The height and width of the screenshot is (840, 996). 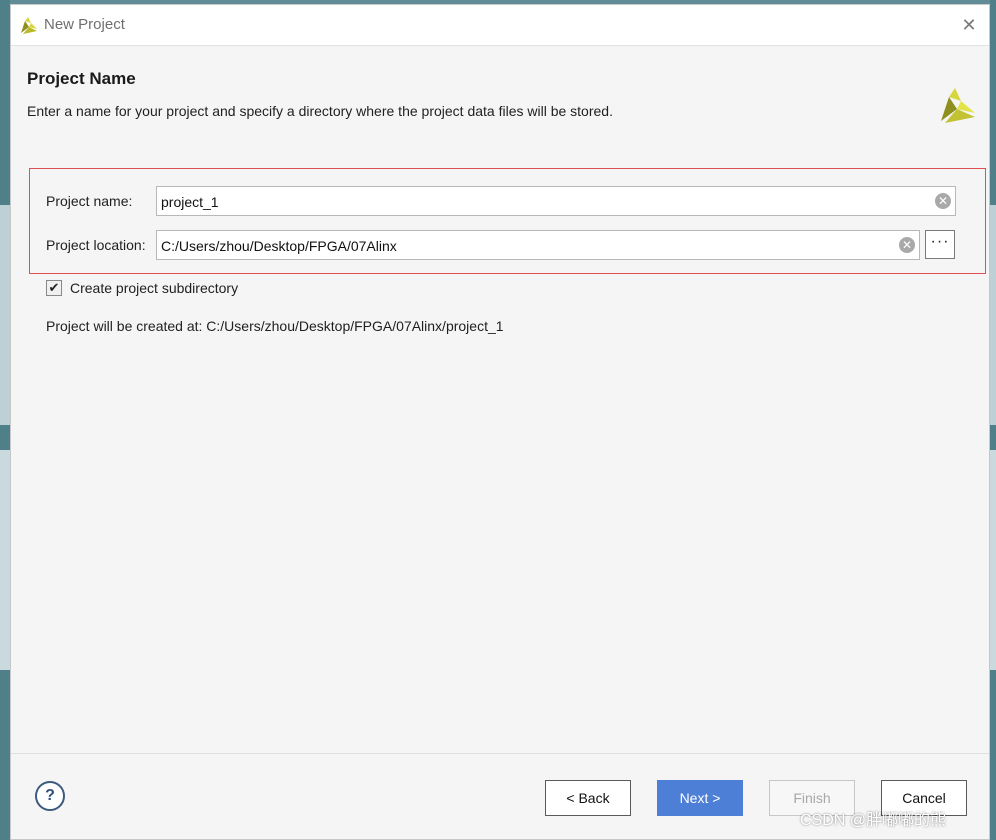 What do you see at coordinates (873, 820) in the screenshot?
I see `watermark: CSDN @胖嘟嘟的熊` at bounding box center [873, 820].